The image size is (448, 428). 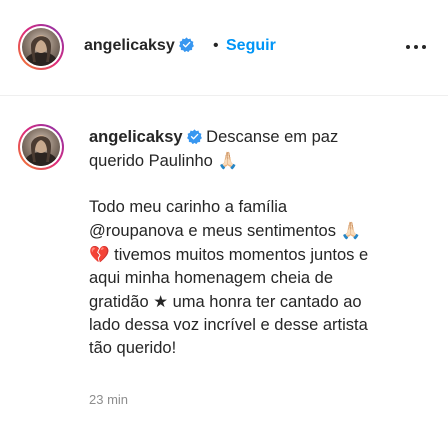 I want to click on caption-line-1: angelicaksy Descanse em paz, so click(x=261, y=137).